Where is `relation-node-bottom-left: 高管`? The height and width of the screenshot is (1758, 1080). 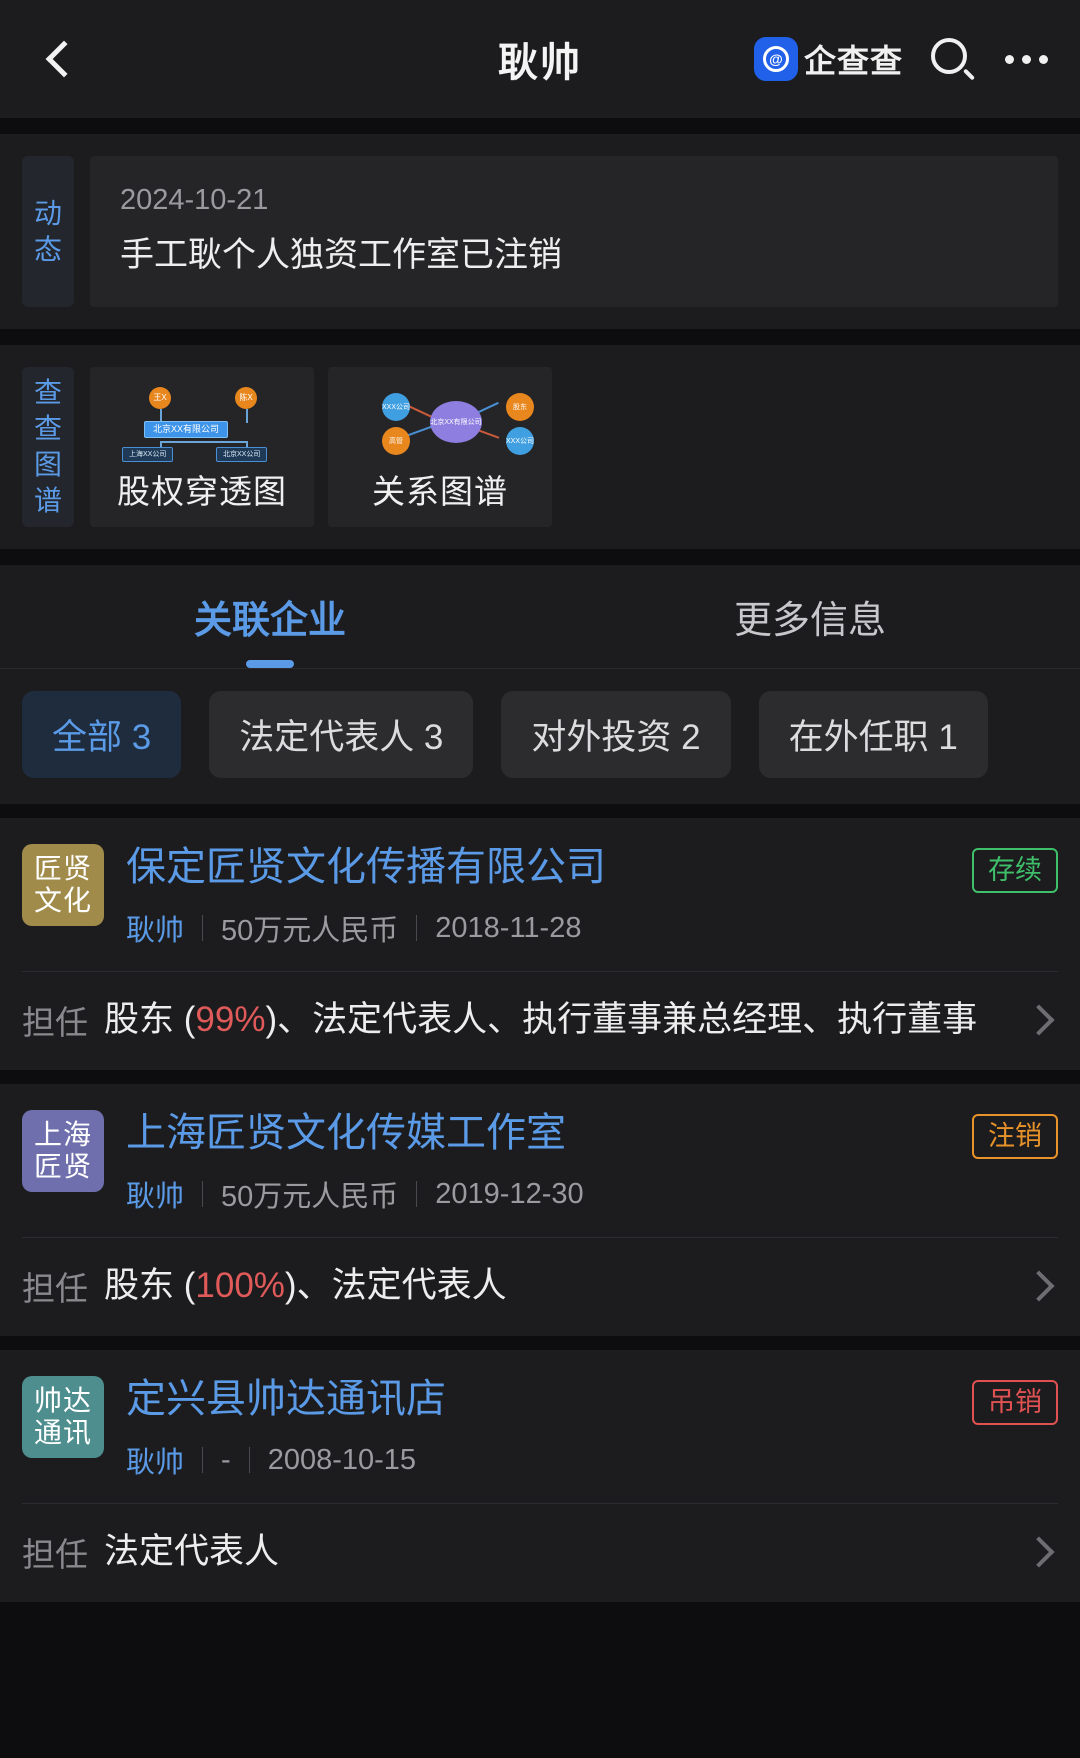 relation-node-bottom-left: 高管 is located at coordinates (396, 441).